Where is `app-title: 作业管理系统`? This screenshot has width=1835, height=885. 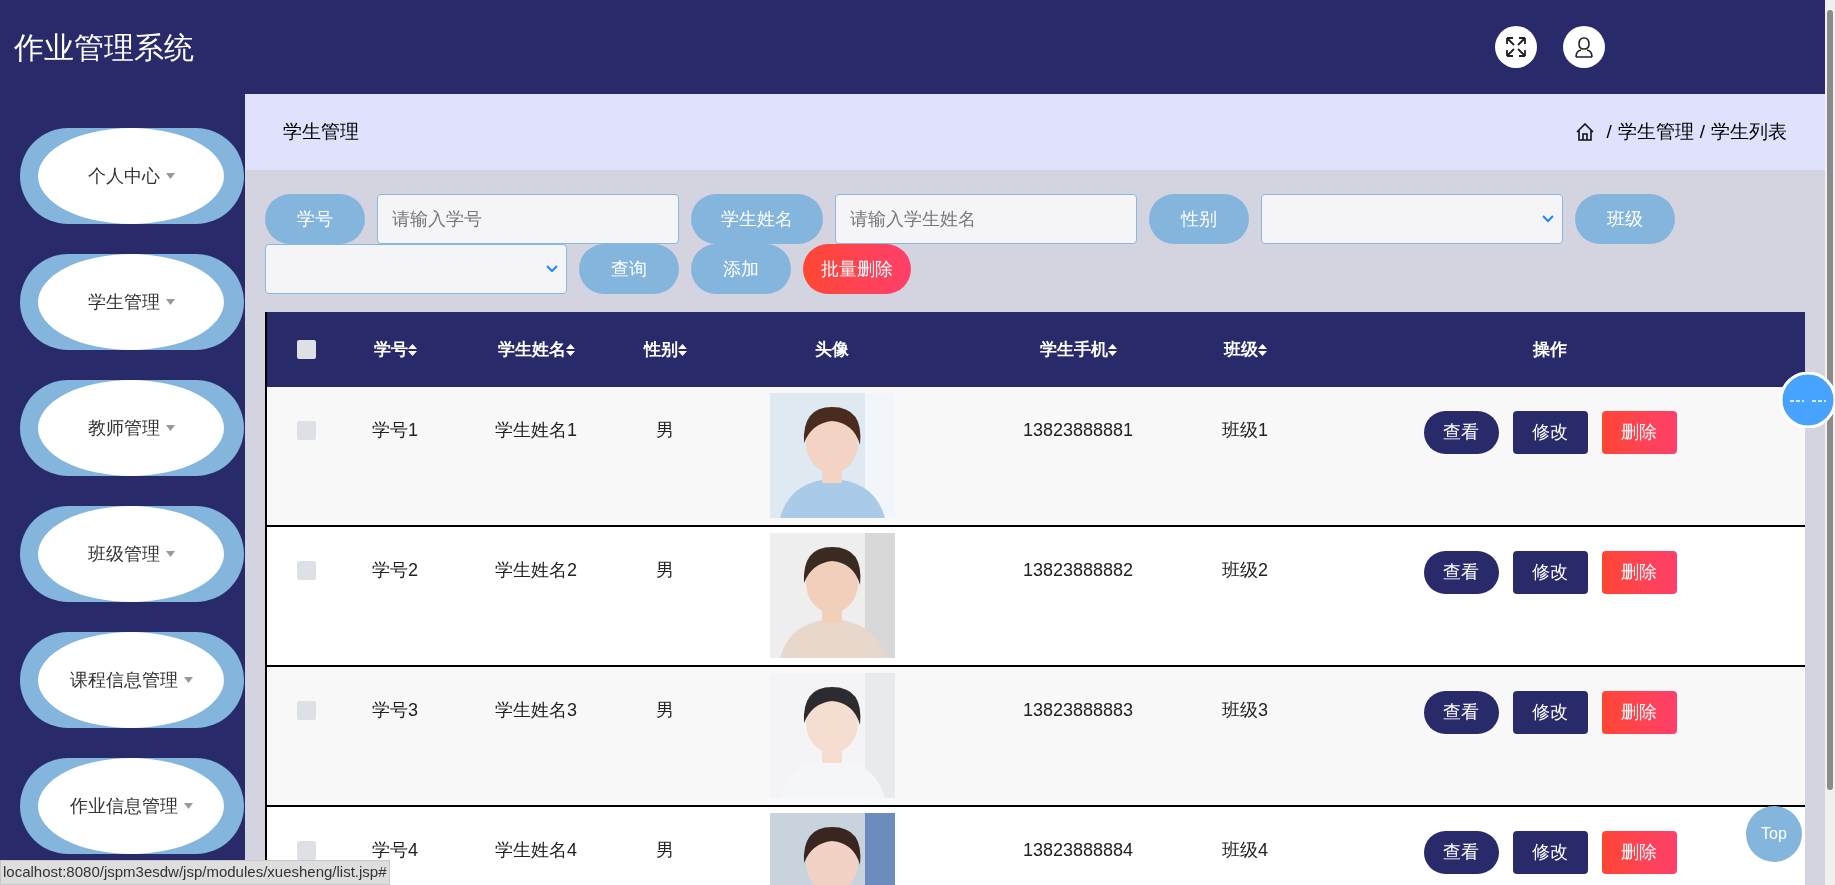 app-title: 作业管理系统 is located at coordinates (104, 47).